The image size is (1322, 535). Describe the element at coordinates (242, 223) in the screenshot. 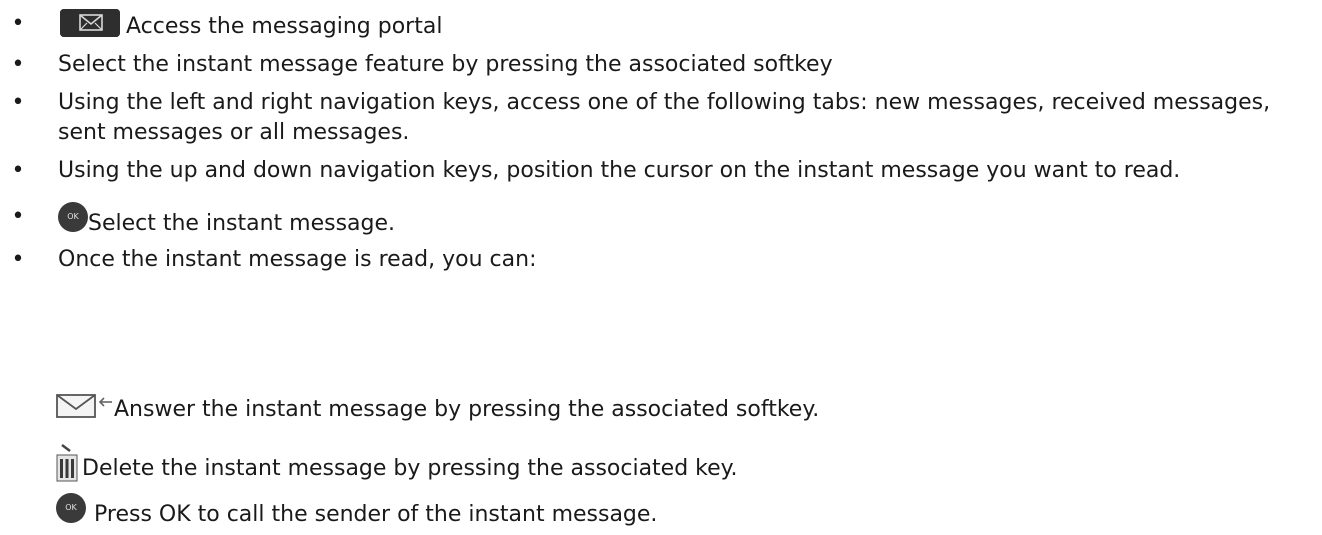

I see `step-text: Select the instant message.` at that location.